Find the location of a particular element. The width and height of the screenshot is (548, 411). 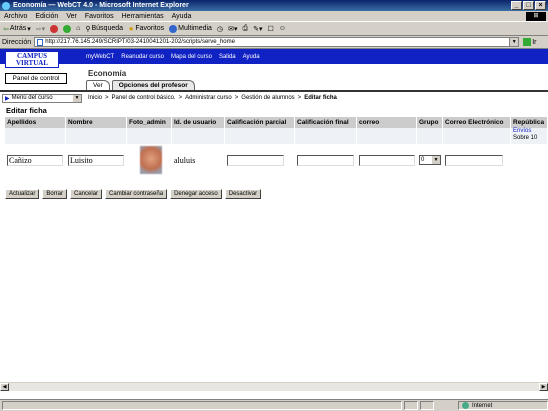

tab-ver: Ver is located at coordinates (98, 85).